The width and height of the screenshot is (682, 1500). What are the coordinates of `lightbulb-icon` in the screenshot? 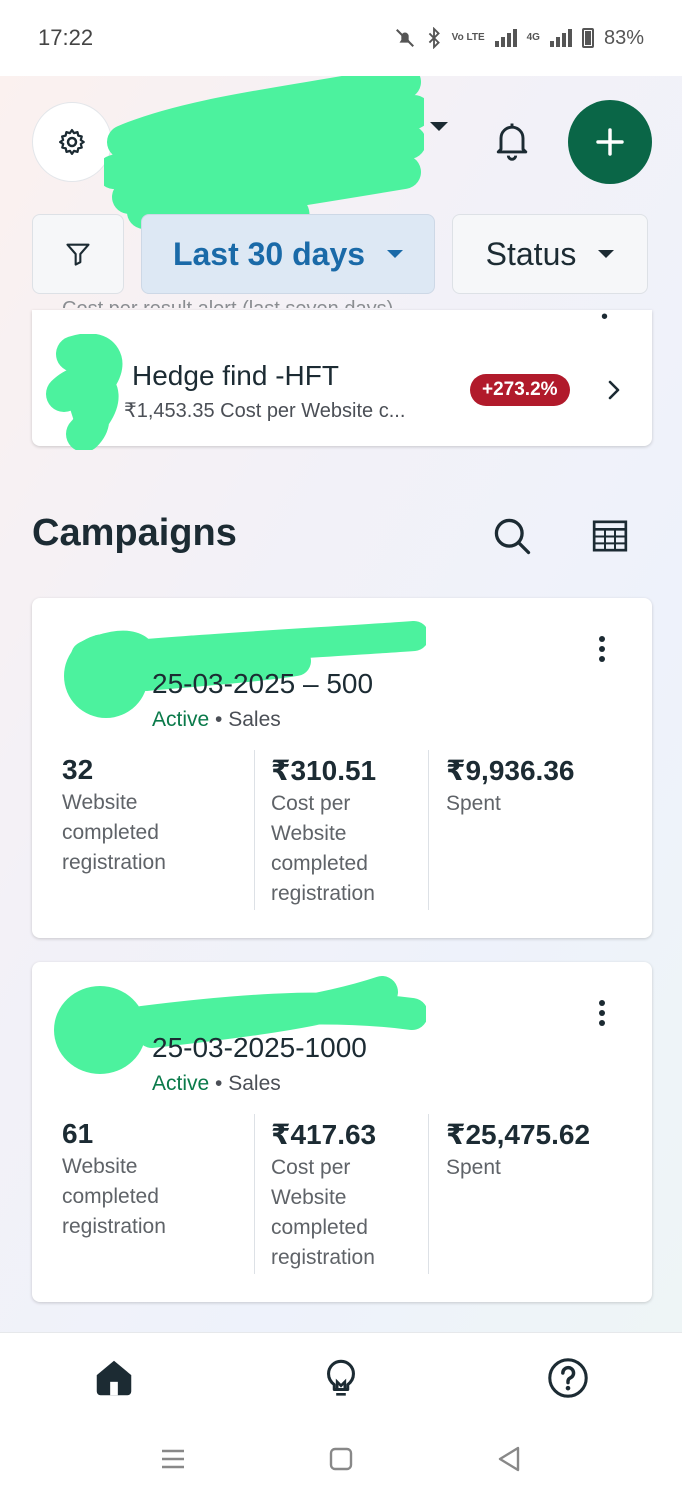 It's located at (341, 1377).